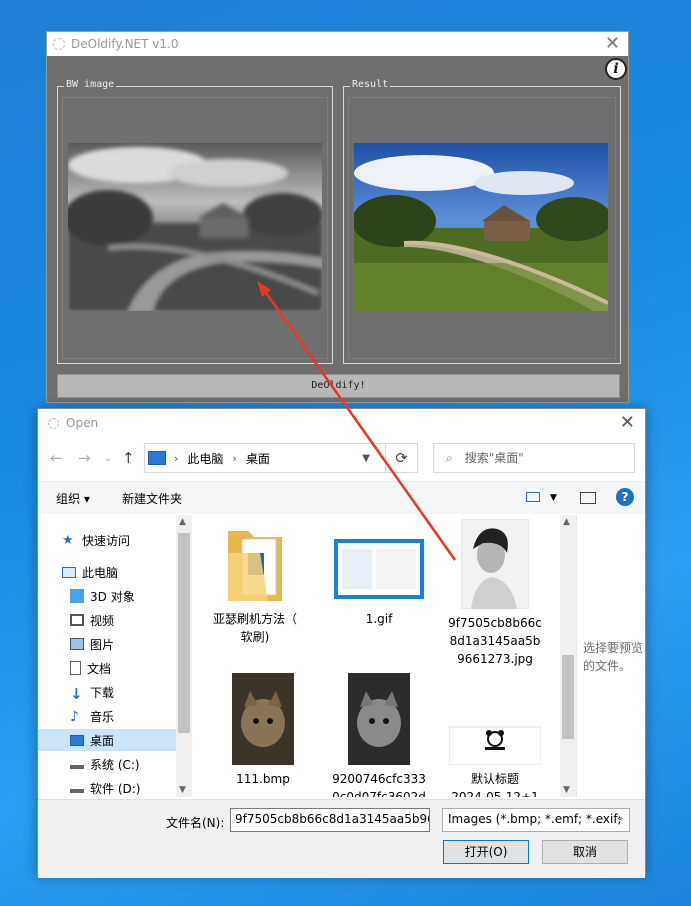  Describe the element at coordinates (205, 458) in the screenshot. I see `breadcrumb-this-pc: 此电脑` at that location.